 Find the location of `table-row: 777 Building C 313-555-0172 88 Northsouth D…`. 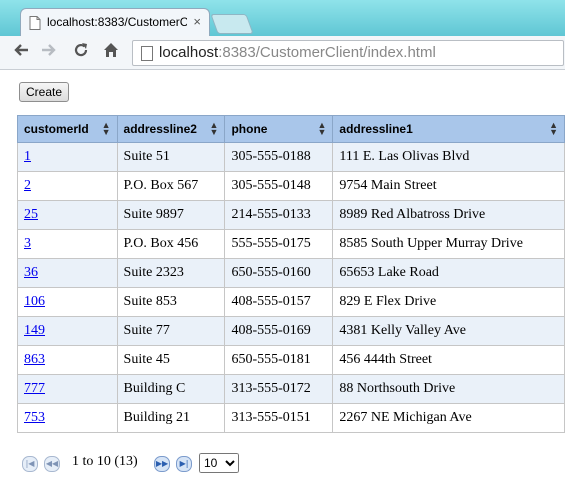

table-row: 777 Building C 313-555-0172 88 Northsouth D… is located at coordinates (291, 389).